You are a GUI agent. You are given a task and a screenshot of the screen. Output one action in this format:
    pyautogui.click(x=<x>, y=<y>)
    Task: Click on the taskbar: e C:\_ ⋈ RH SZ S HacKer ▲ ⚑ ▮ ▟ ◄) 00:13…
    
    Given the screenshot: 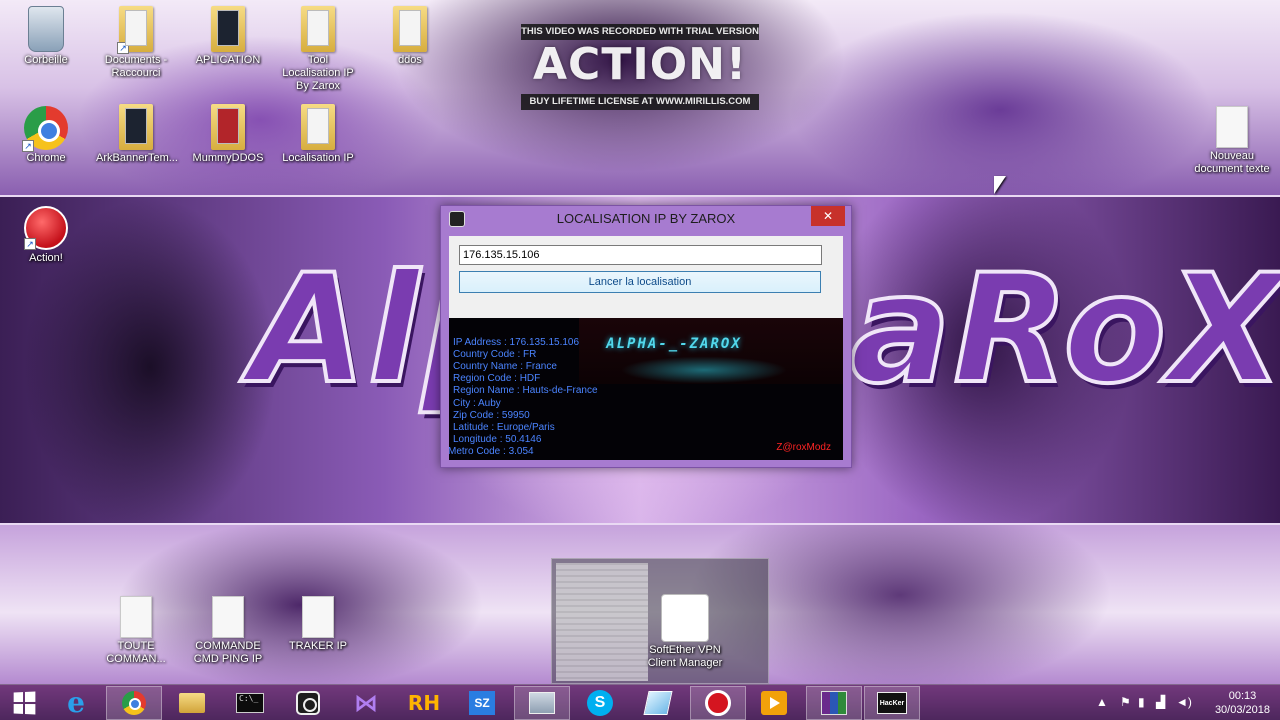 What is the action you would take?
    pyautogui.click(x=640, y=702)
    